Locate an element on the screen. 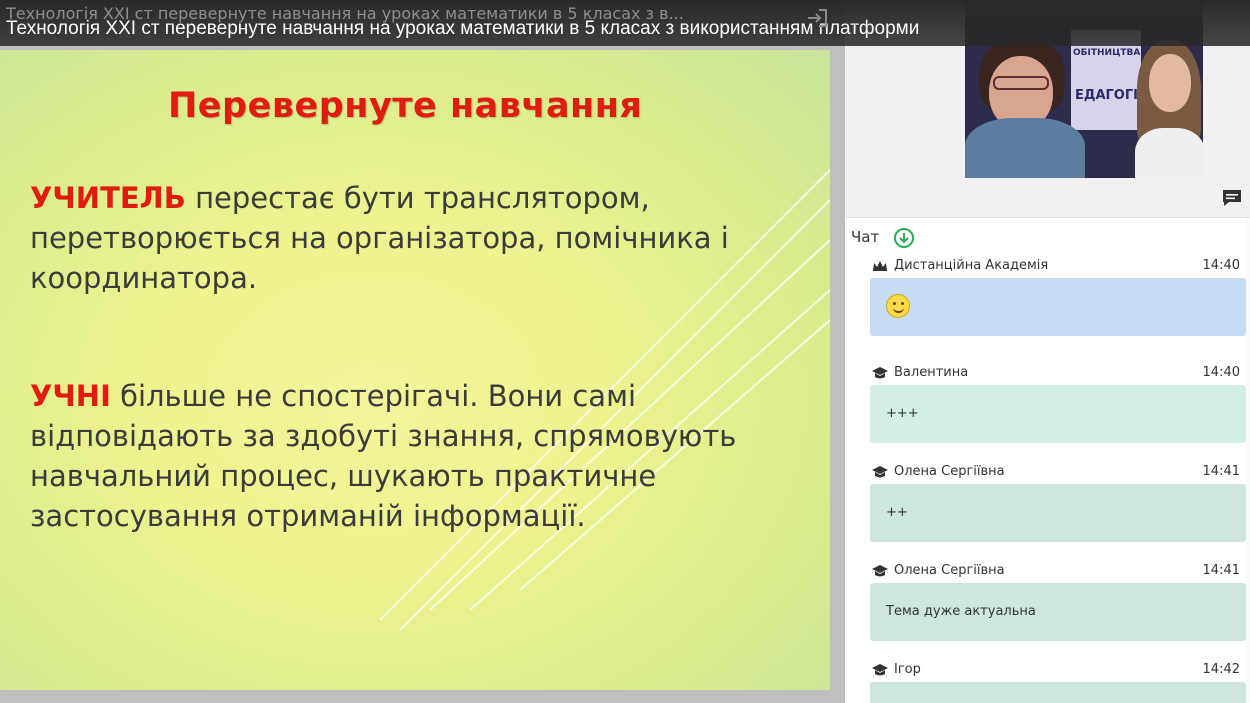  message-meta: Ігор 14:42 is located at coordinates (1058, 669).